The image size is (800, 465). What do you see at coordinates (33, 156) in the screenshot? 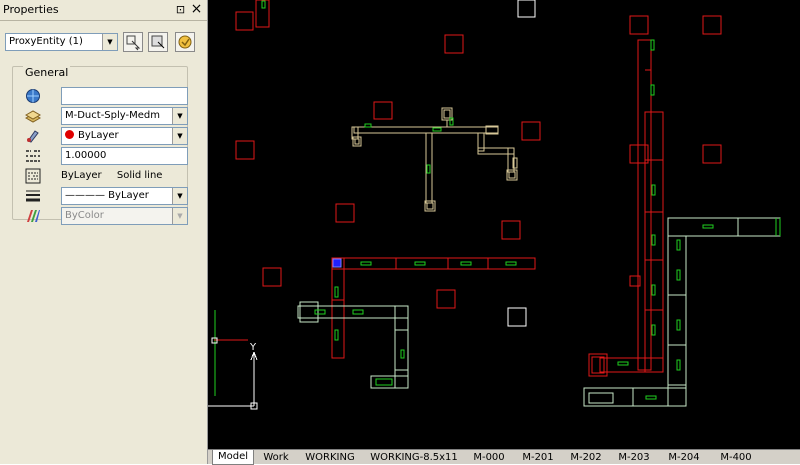
I see `linetype-scale-icon` at bounding box center [33, 156].